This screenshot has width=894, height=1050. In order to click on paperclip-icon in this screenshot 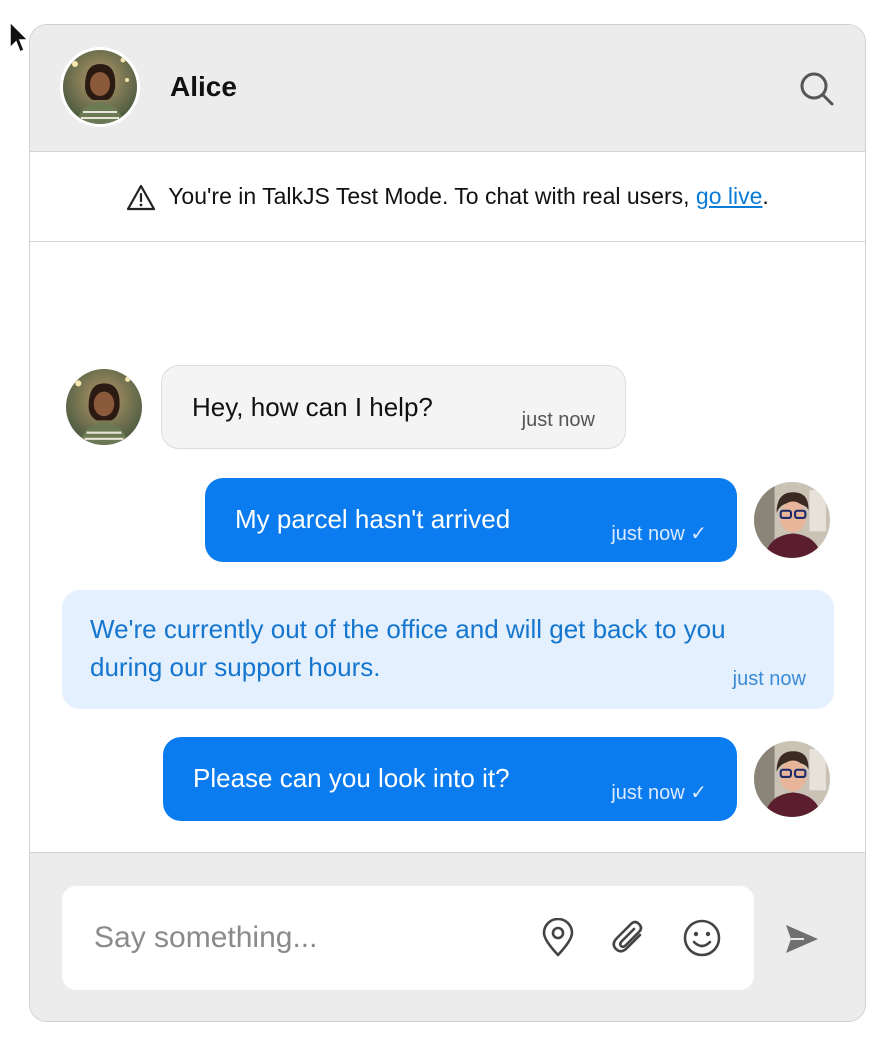, I will do `click(630, 938)`.